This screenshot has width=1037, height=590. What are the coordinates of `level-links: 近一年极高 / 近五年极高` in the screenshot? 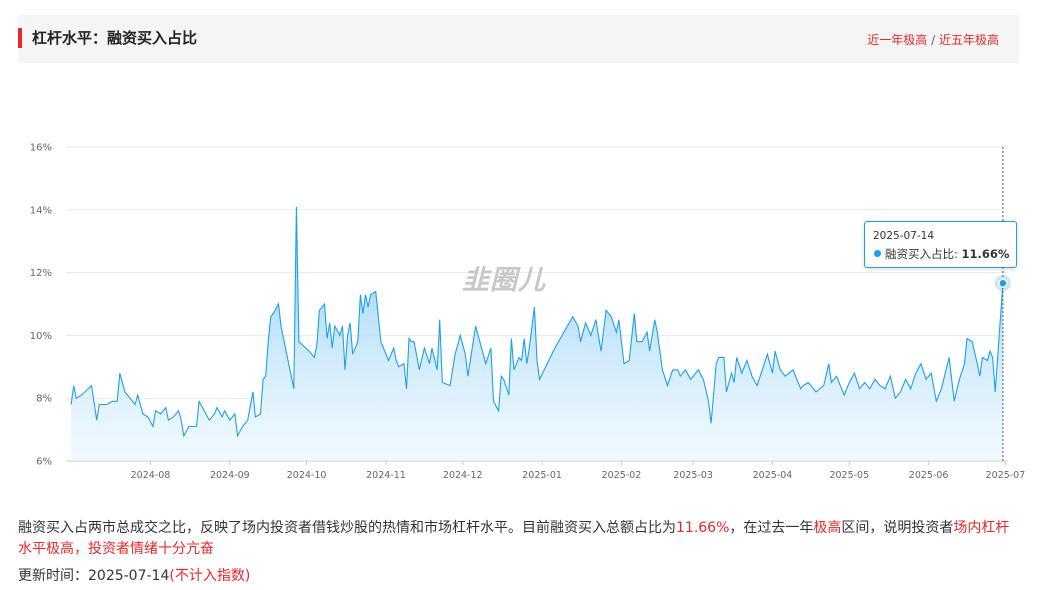 It's located at (933, 39).